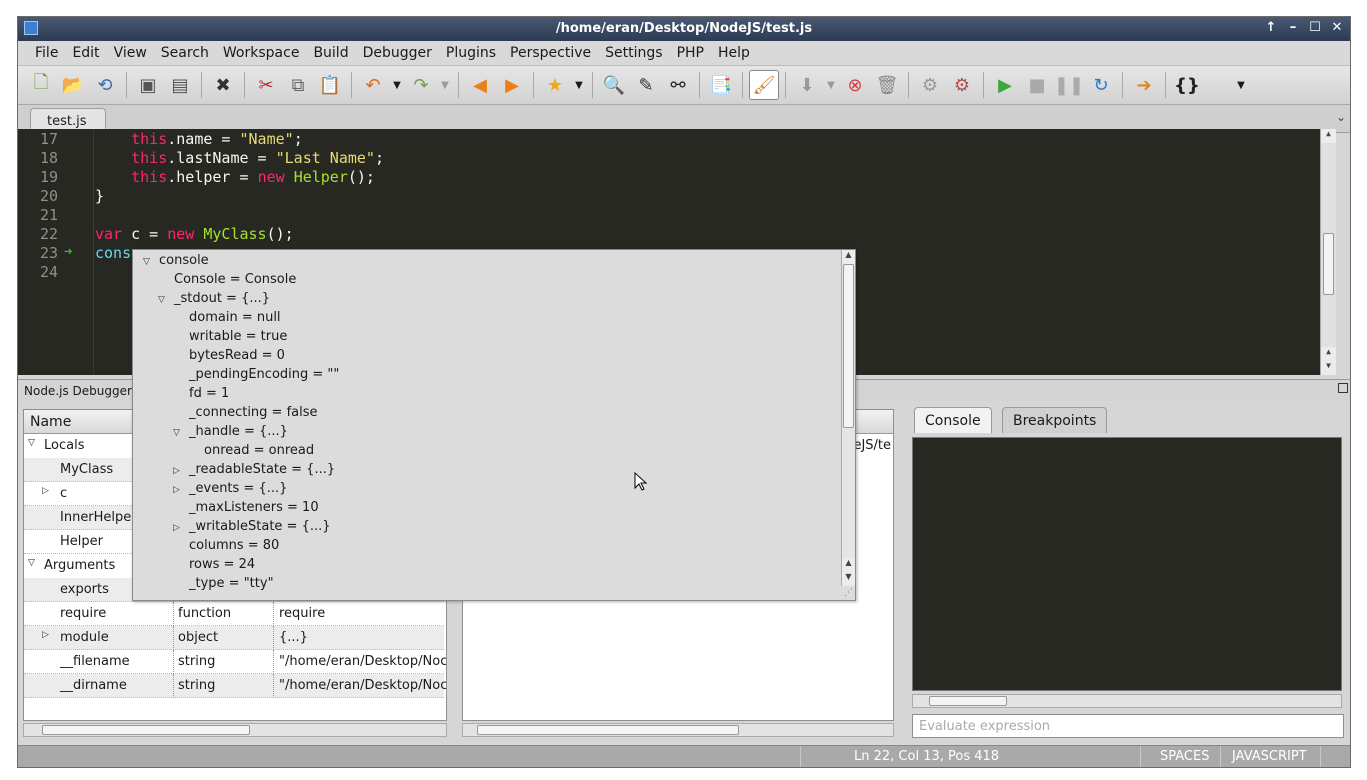 This screenshot has width=1367, height=780. I want to click on variable-row: require function require, so click(234, 614).